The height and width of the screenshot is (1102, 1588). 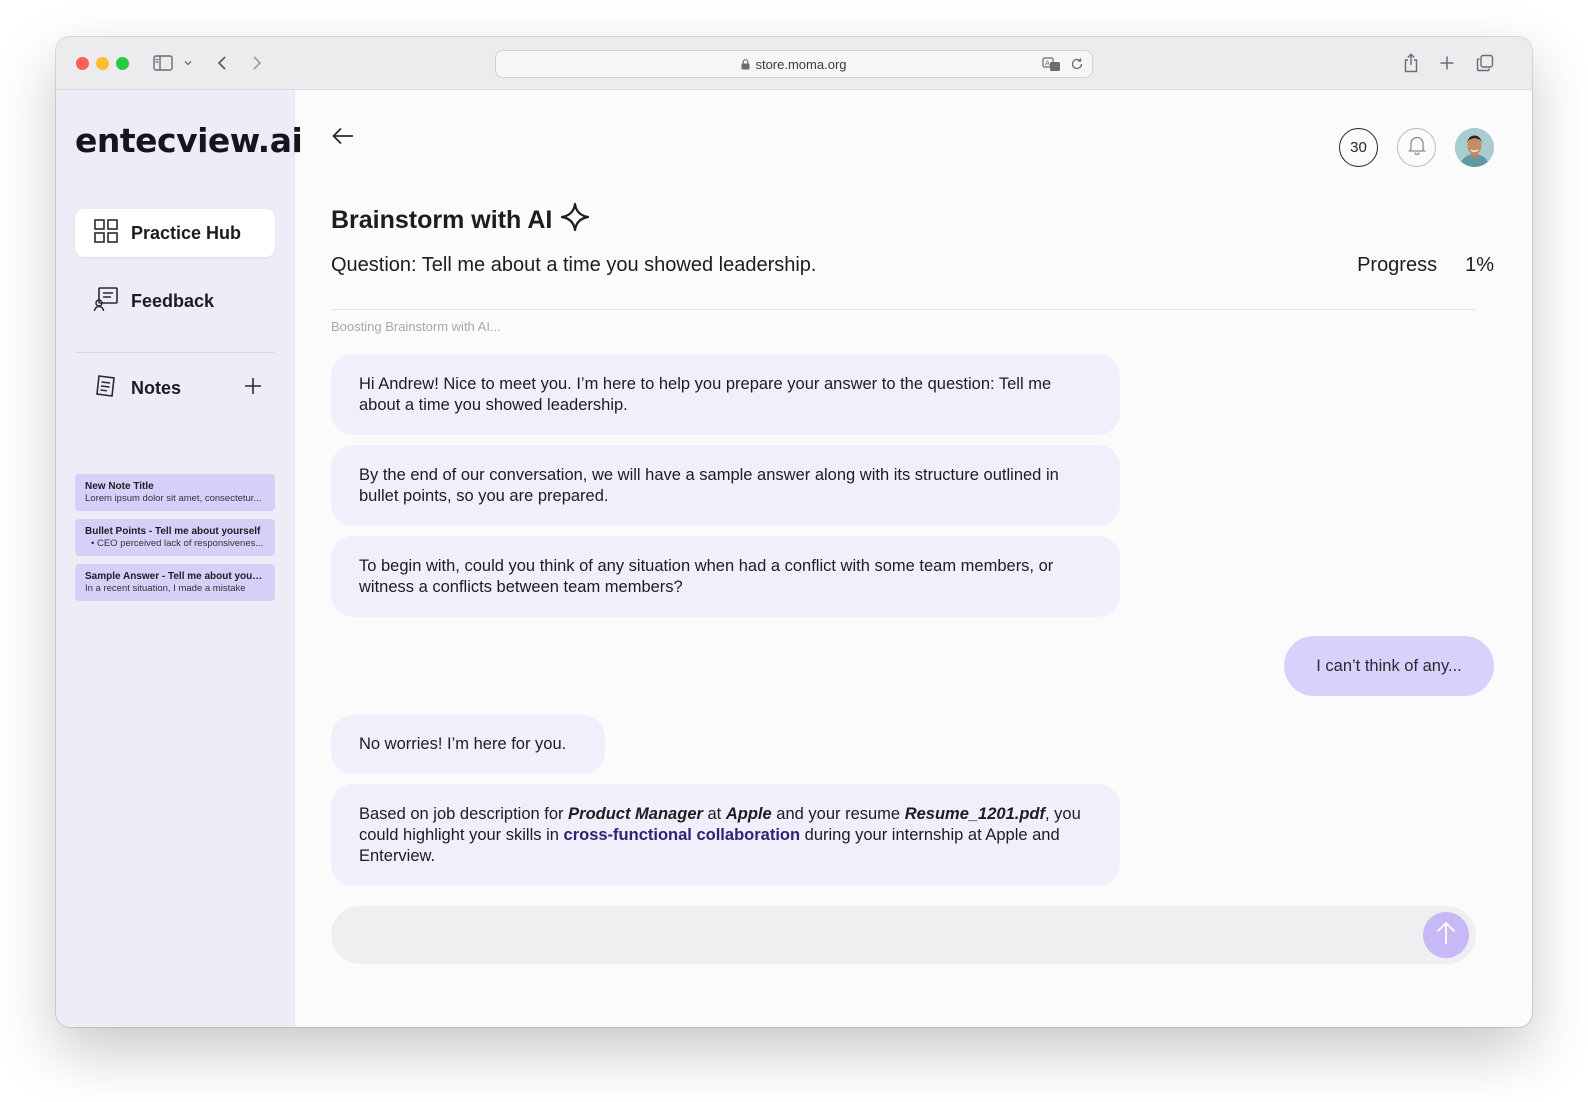 I want to click on sidebar-toggle-icon, so click(x=163, y=63).